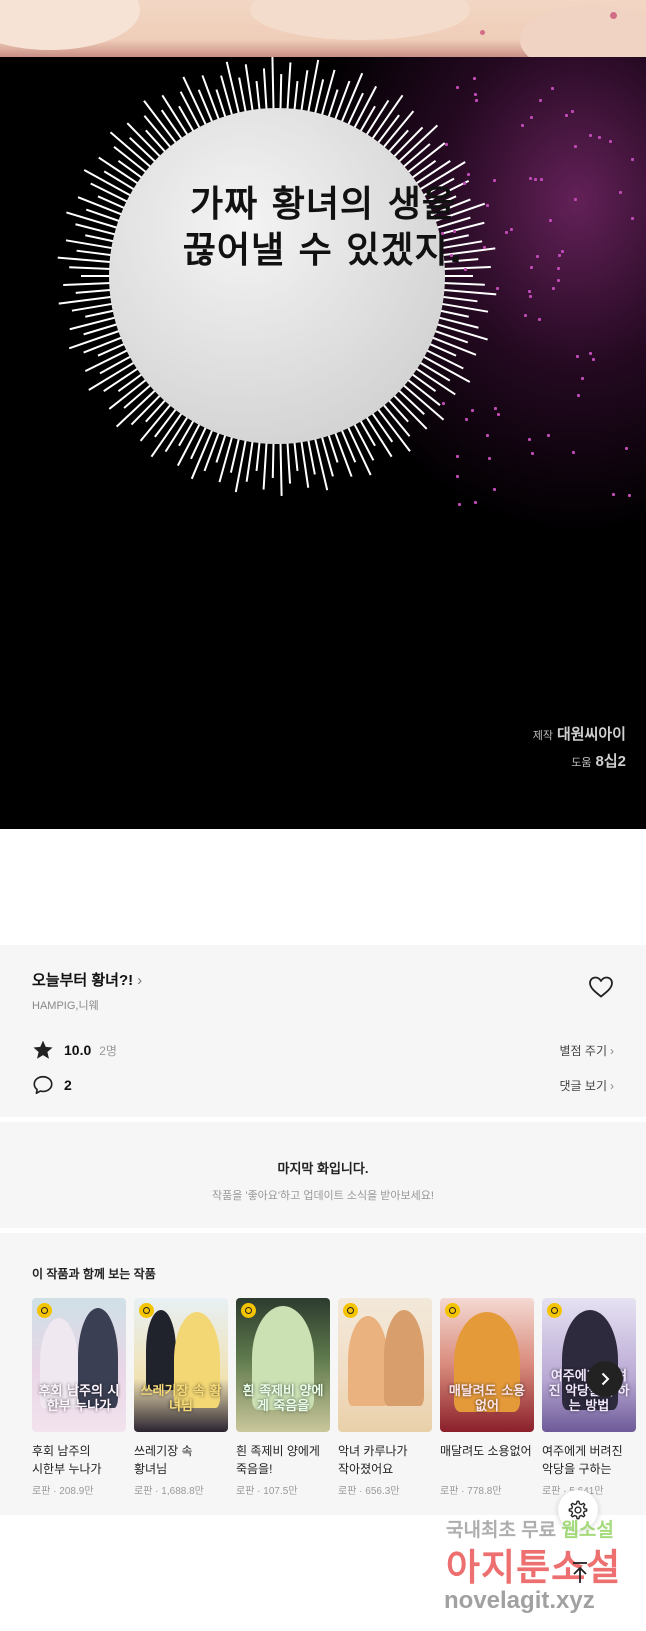 The height and width of the screenshot is (1631, 646). Describe the element at coordinates (583, 1050) in the screenshot. I see `rate-button-label: 별점 주기` at that location.